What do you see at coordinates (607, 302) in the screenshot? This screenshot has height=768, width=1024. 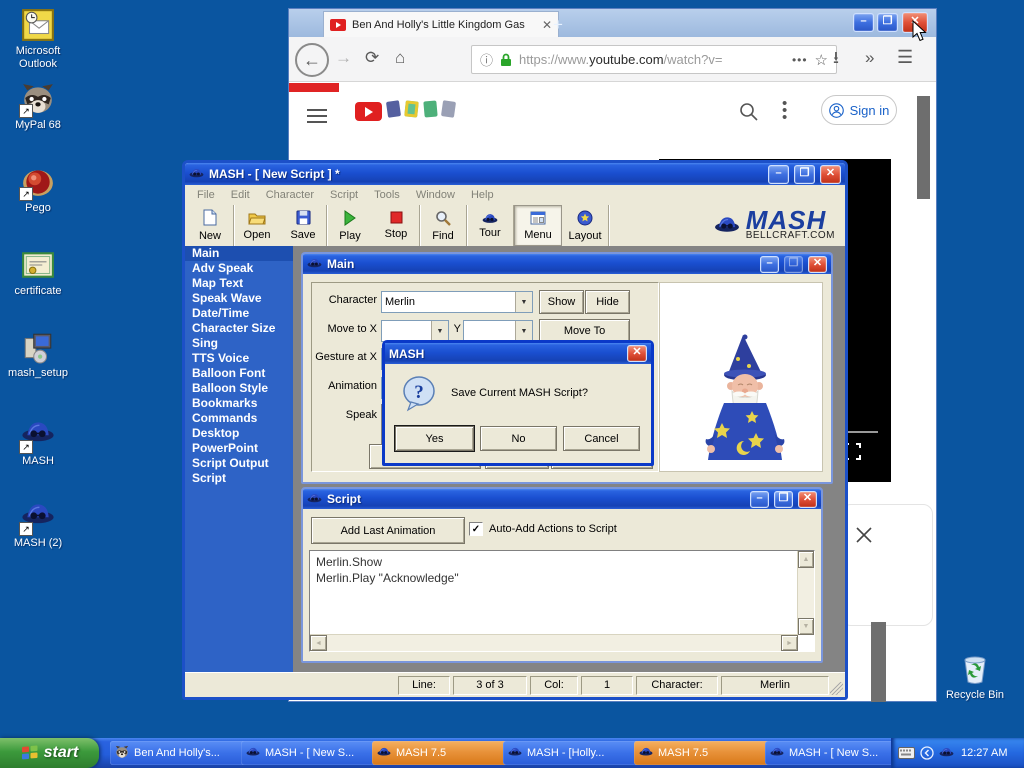 I see `hide-button: Hide` at bounding box center [607, 302].